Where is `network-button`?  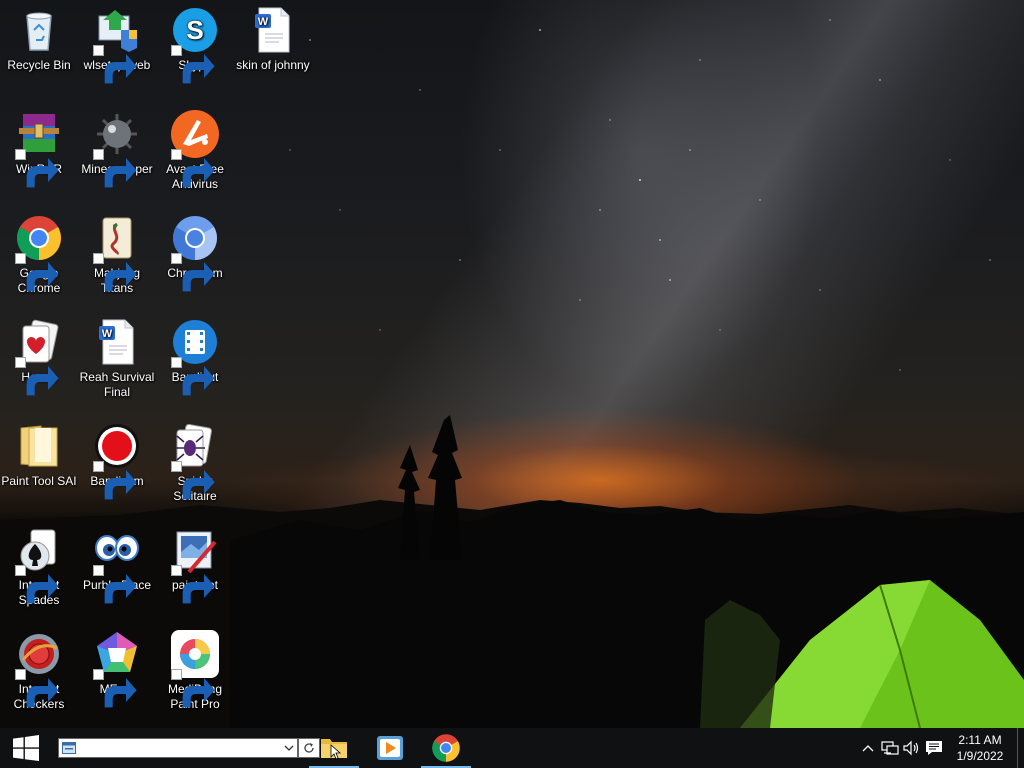
network-button is located at coordinates (890, 748).